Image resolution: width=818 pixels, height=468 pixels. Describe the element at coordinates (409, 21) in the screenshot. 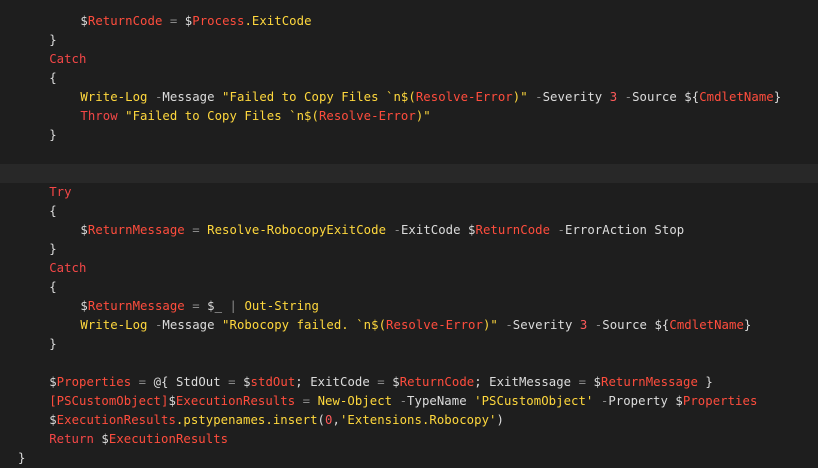

I see `code-line: $ReturnCode = $Process.ExitCode` at that location.